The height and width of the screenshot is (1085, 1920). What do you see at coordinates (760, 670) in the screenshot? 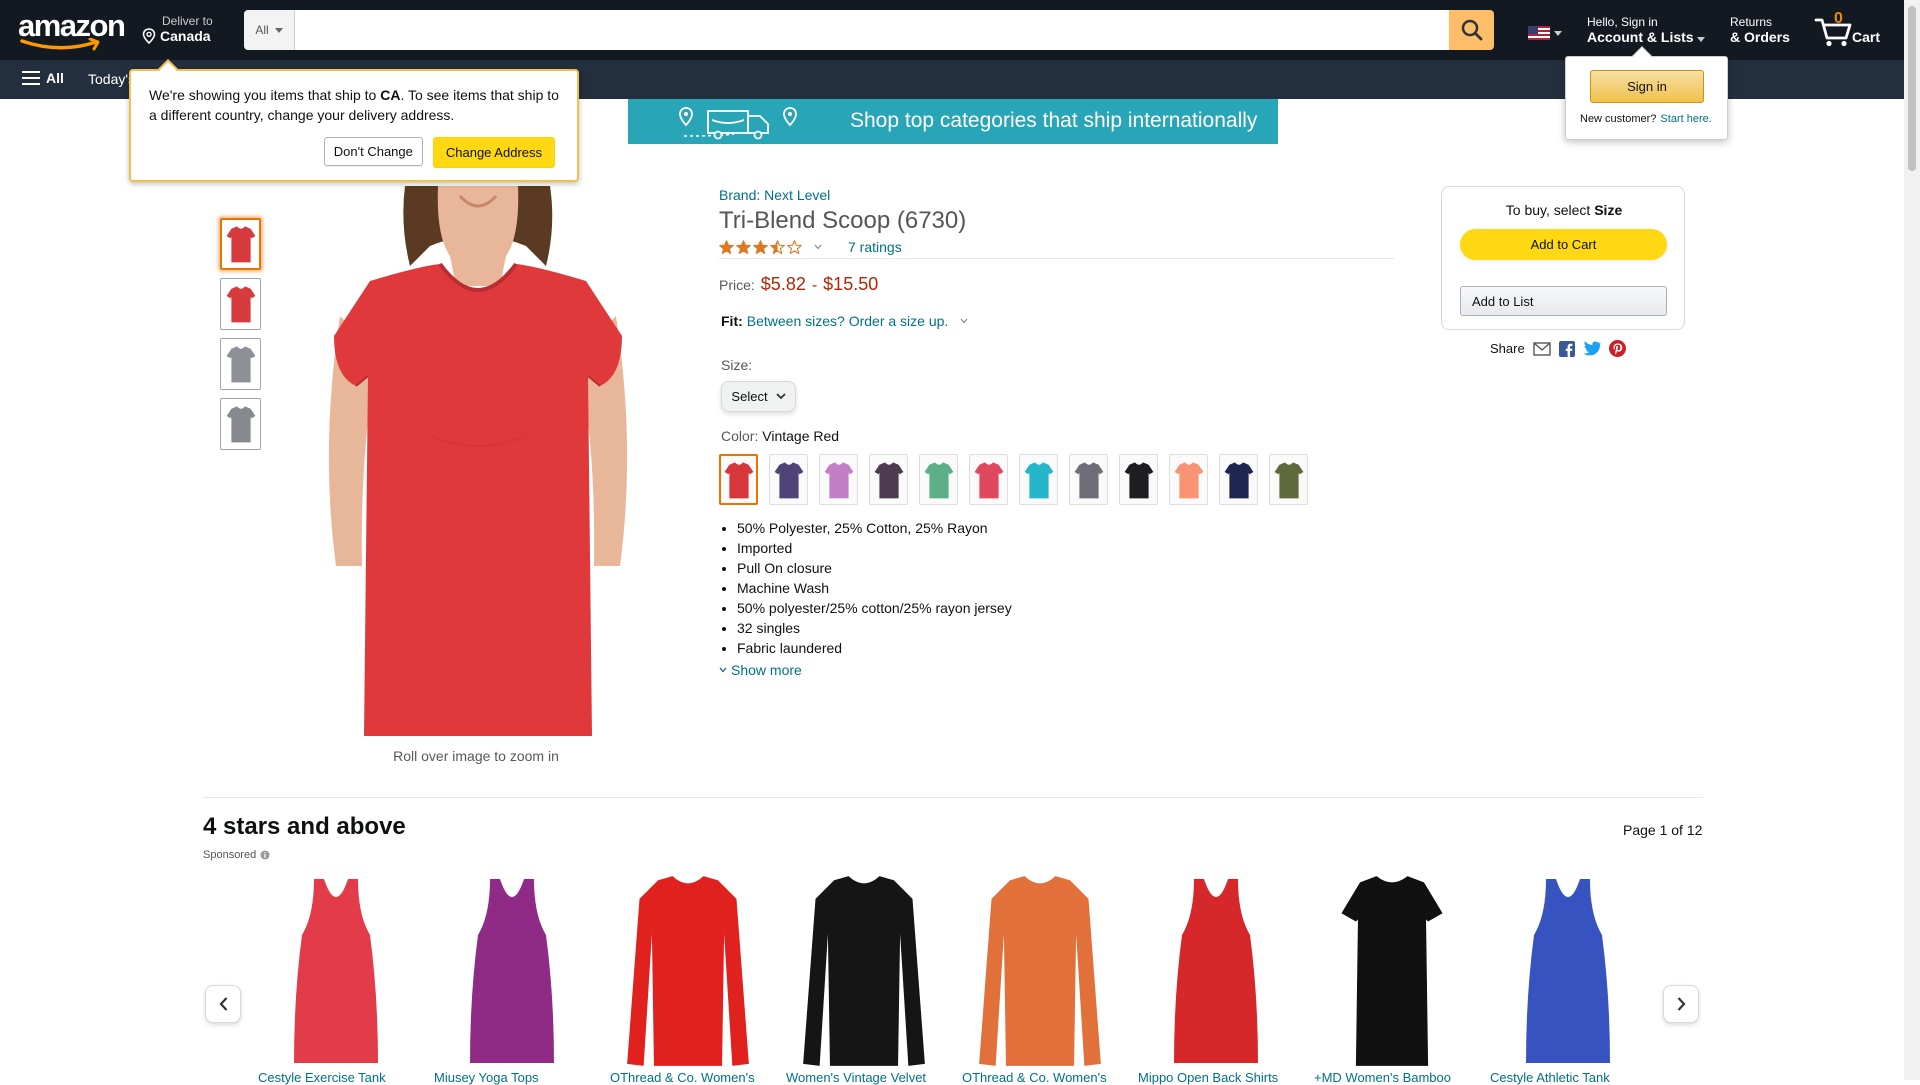
I see `show-more-link: Show more` at bounding box center [760, 670].